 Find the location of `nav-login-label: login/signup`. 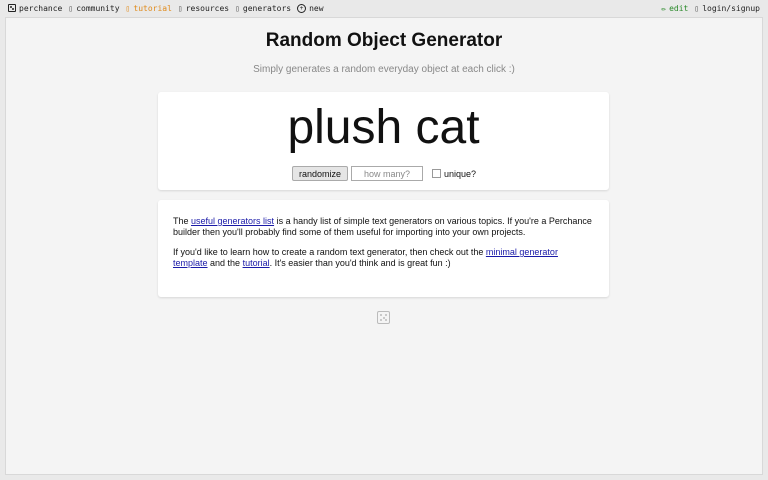

nav-login-label: login/signup is located at coordinates (731, 8).